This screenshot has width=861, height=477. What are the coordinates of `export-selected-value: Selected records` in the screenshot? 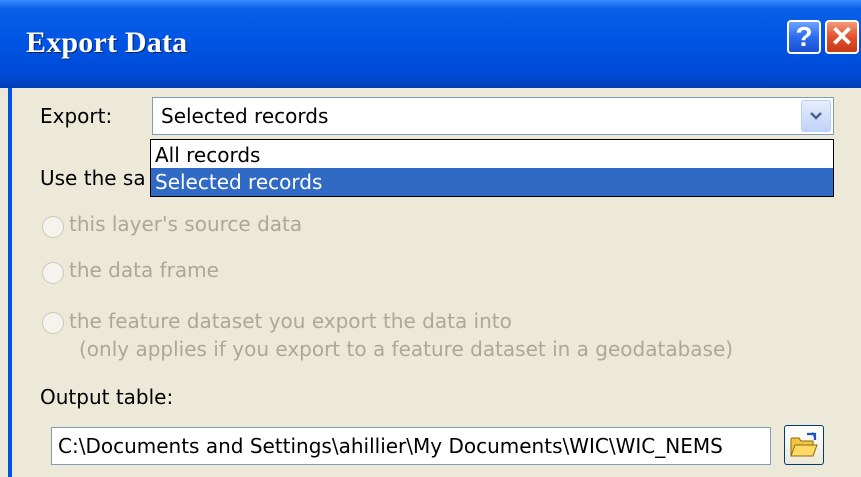 It's located at (245, 116).